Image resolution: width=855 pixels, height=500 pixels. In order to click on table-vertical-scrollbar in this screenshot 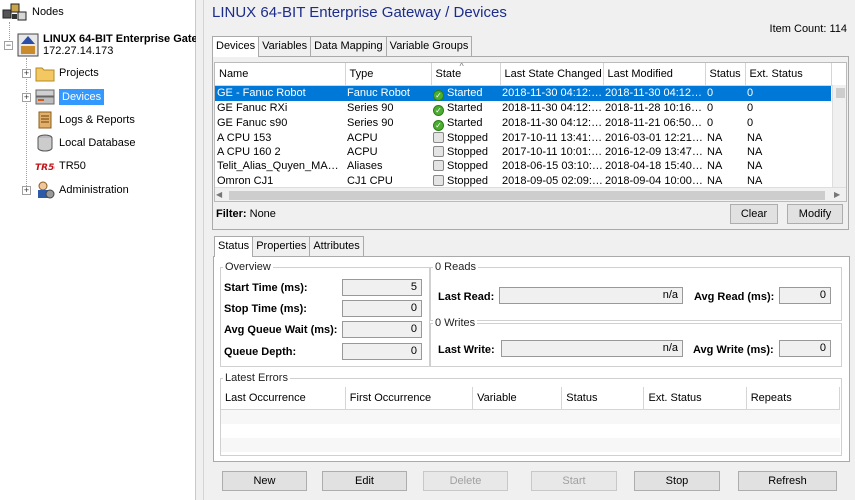, I will do `click(839, 136)`.